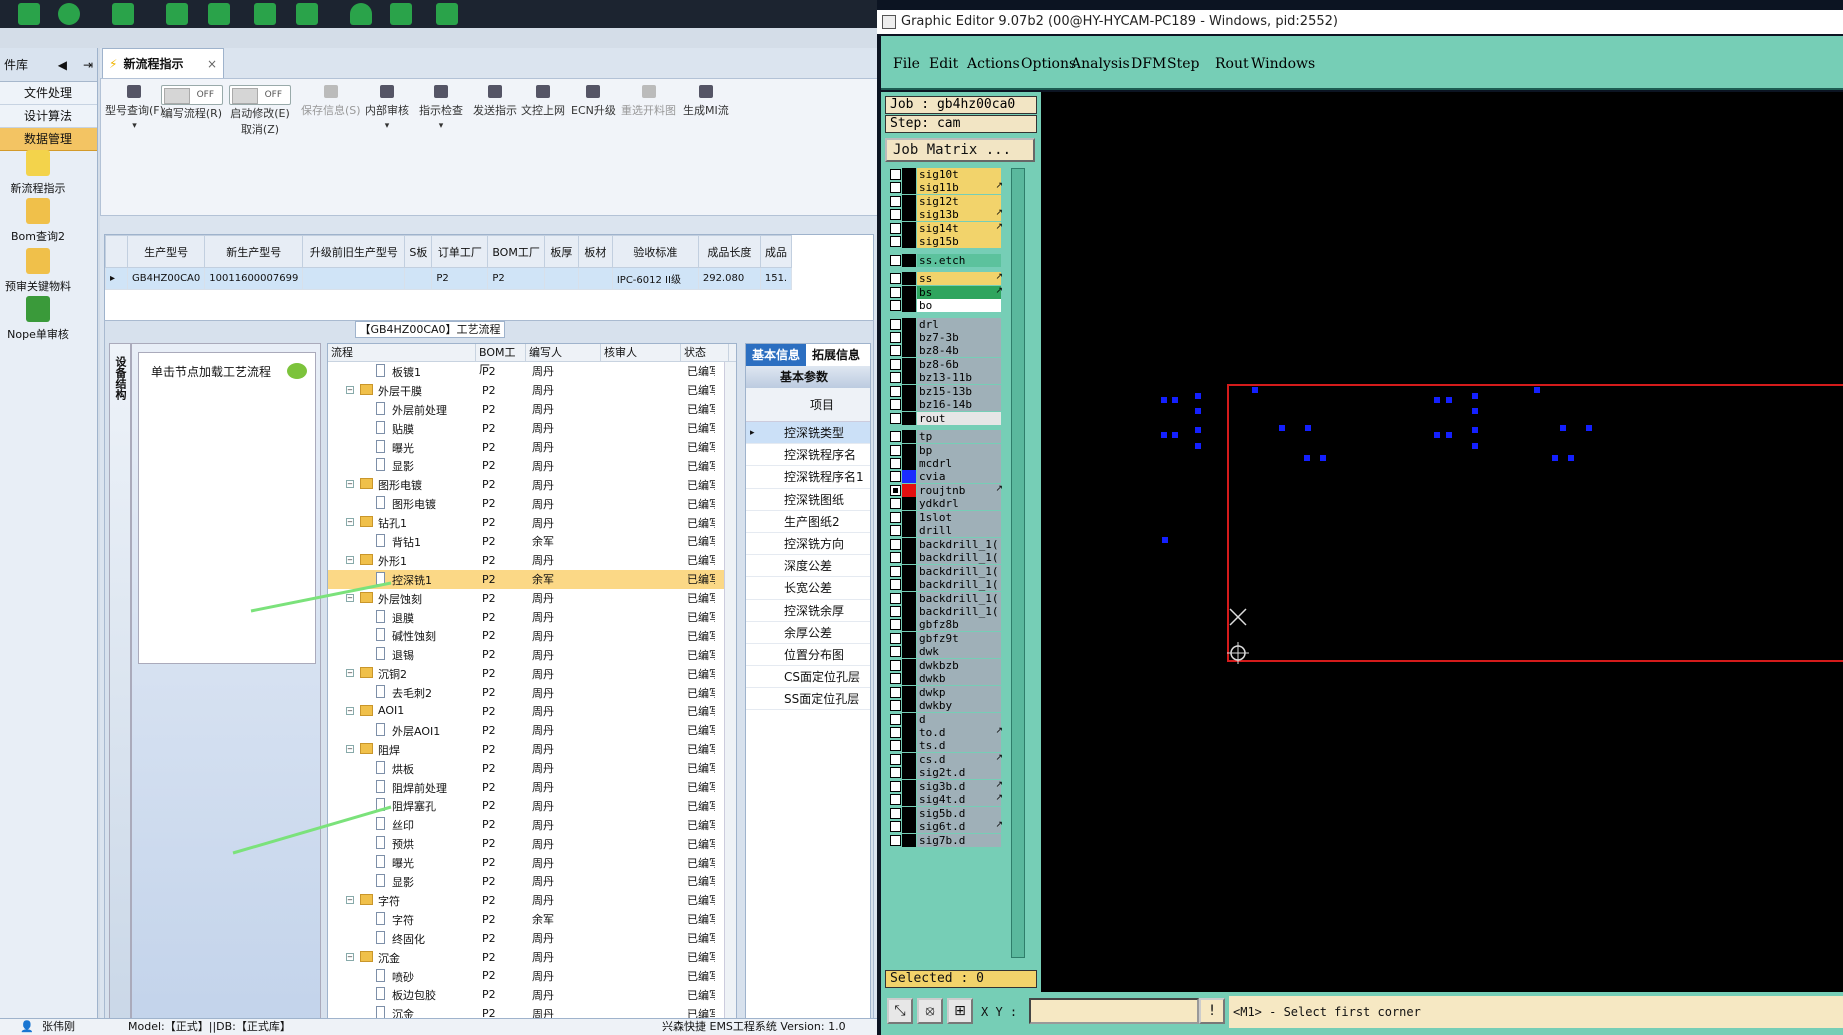 This screenshot has width=1843, height=1035. What do you see at coordinates (959, 490) in the screenshot?
I see `layer-name: roujtnb` at bounding box center [959, 490].